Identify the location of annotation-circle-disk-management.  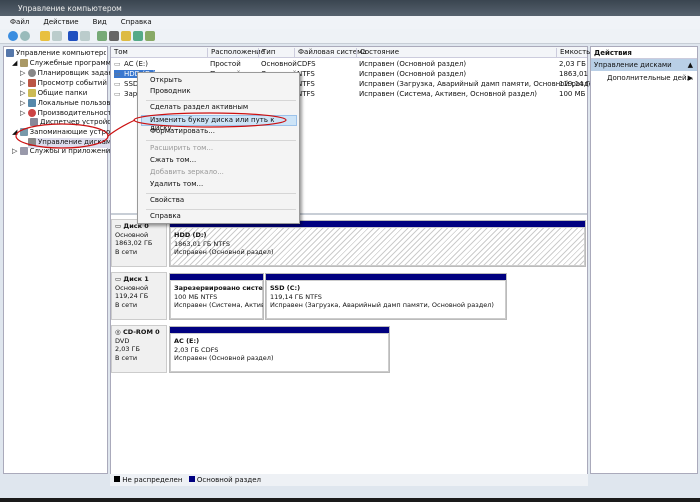
(62, 136).